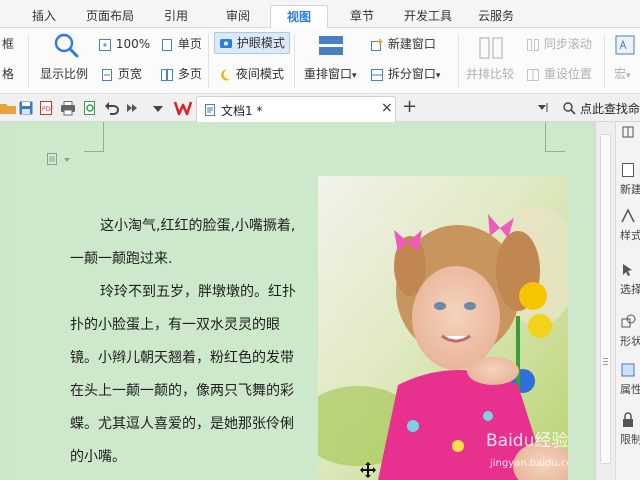 The height and width of the screenshot is (480, 640). Describe the element at coordinates (533, 74) in the screenshot. I see `reset-position-icon` at that location.